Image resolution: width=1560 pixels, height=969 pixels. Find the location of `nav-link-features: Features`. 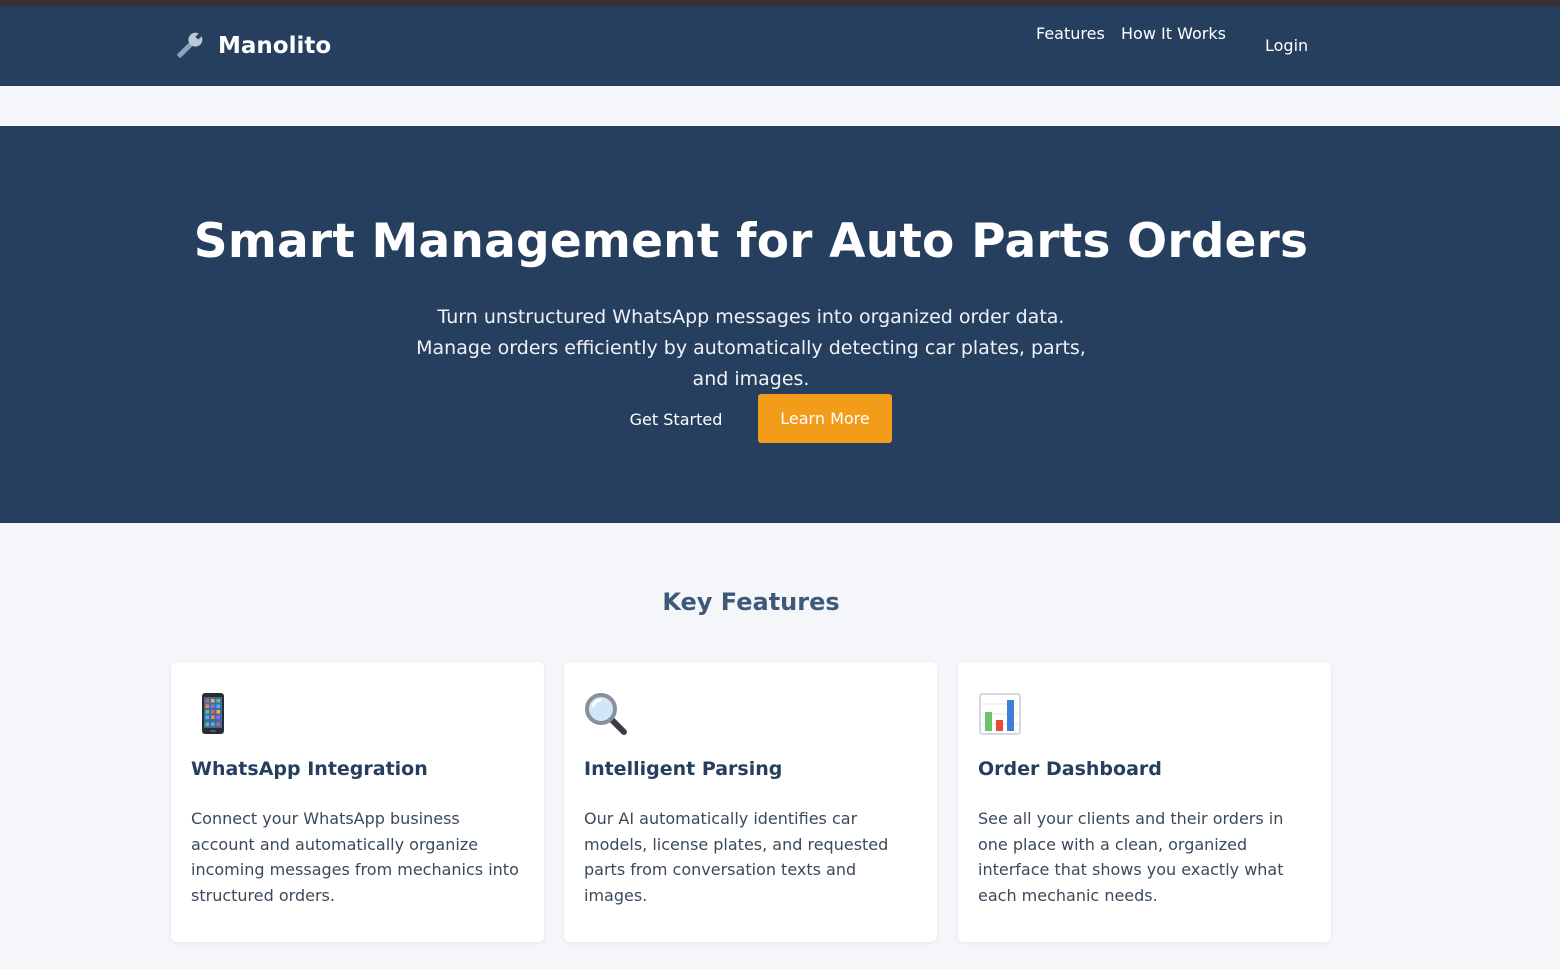

nav-link-features: Features is located at coordinates (1070, 33).